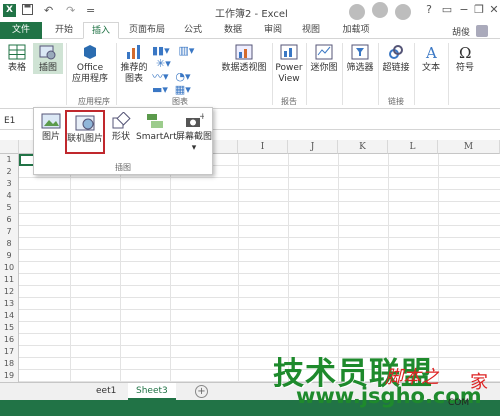 This screenshot has height=416, width=500. Describe the element at coordinates (193, 30) in the screenshot. I see `tab-formulas: 公式` at that location.